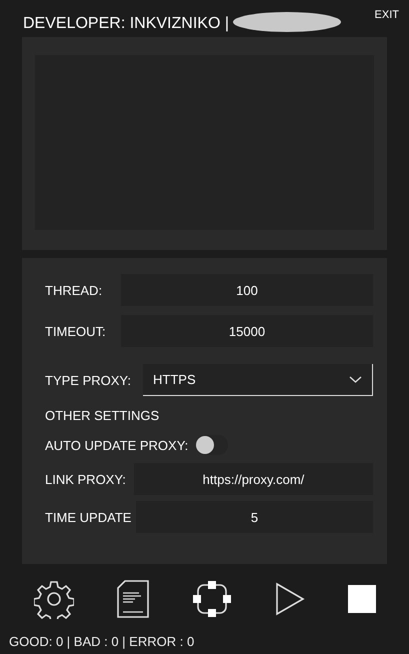 The height and width of the screenshot is (654, 409). I want to click on network-icon, so click(212, 599).